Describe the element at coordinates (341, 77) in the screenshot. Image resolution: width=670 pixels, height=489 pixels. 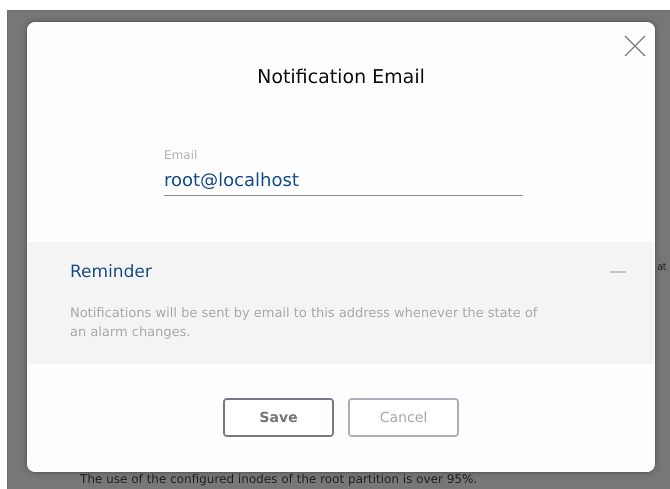
I see `dialog-title: Notification Email` at that location.